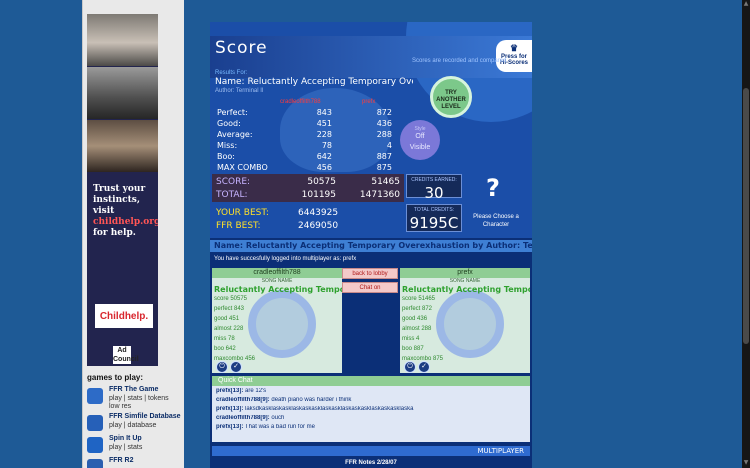 Image resolution: width=750 pixels, height=468 pixels. I want to click on ad-line-2: instincts,, so click(116, 200).